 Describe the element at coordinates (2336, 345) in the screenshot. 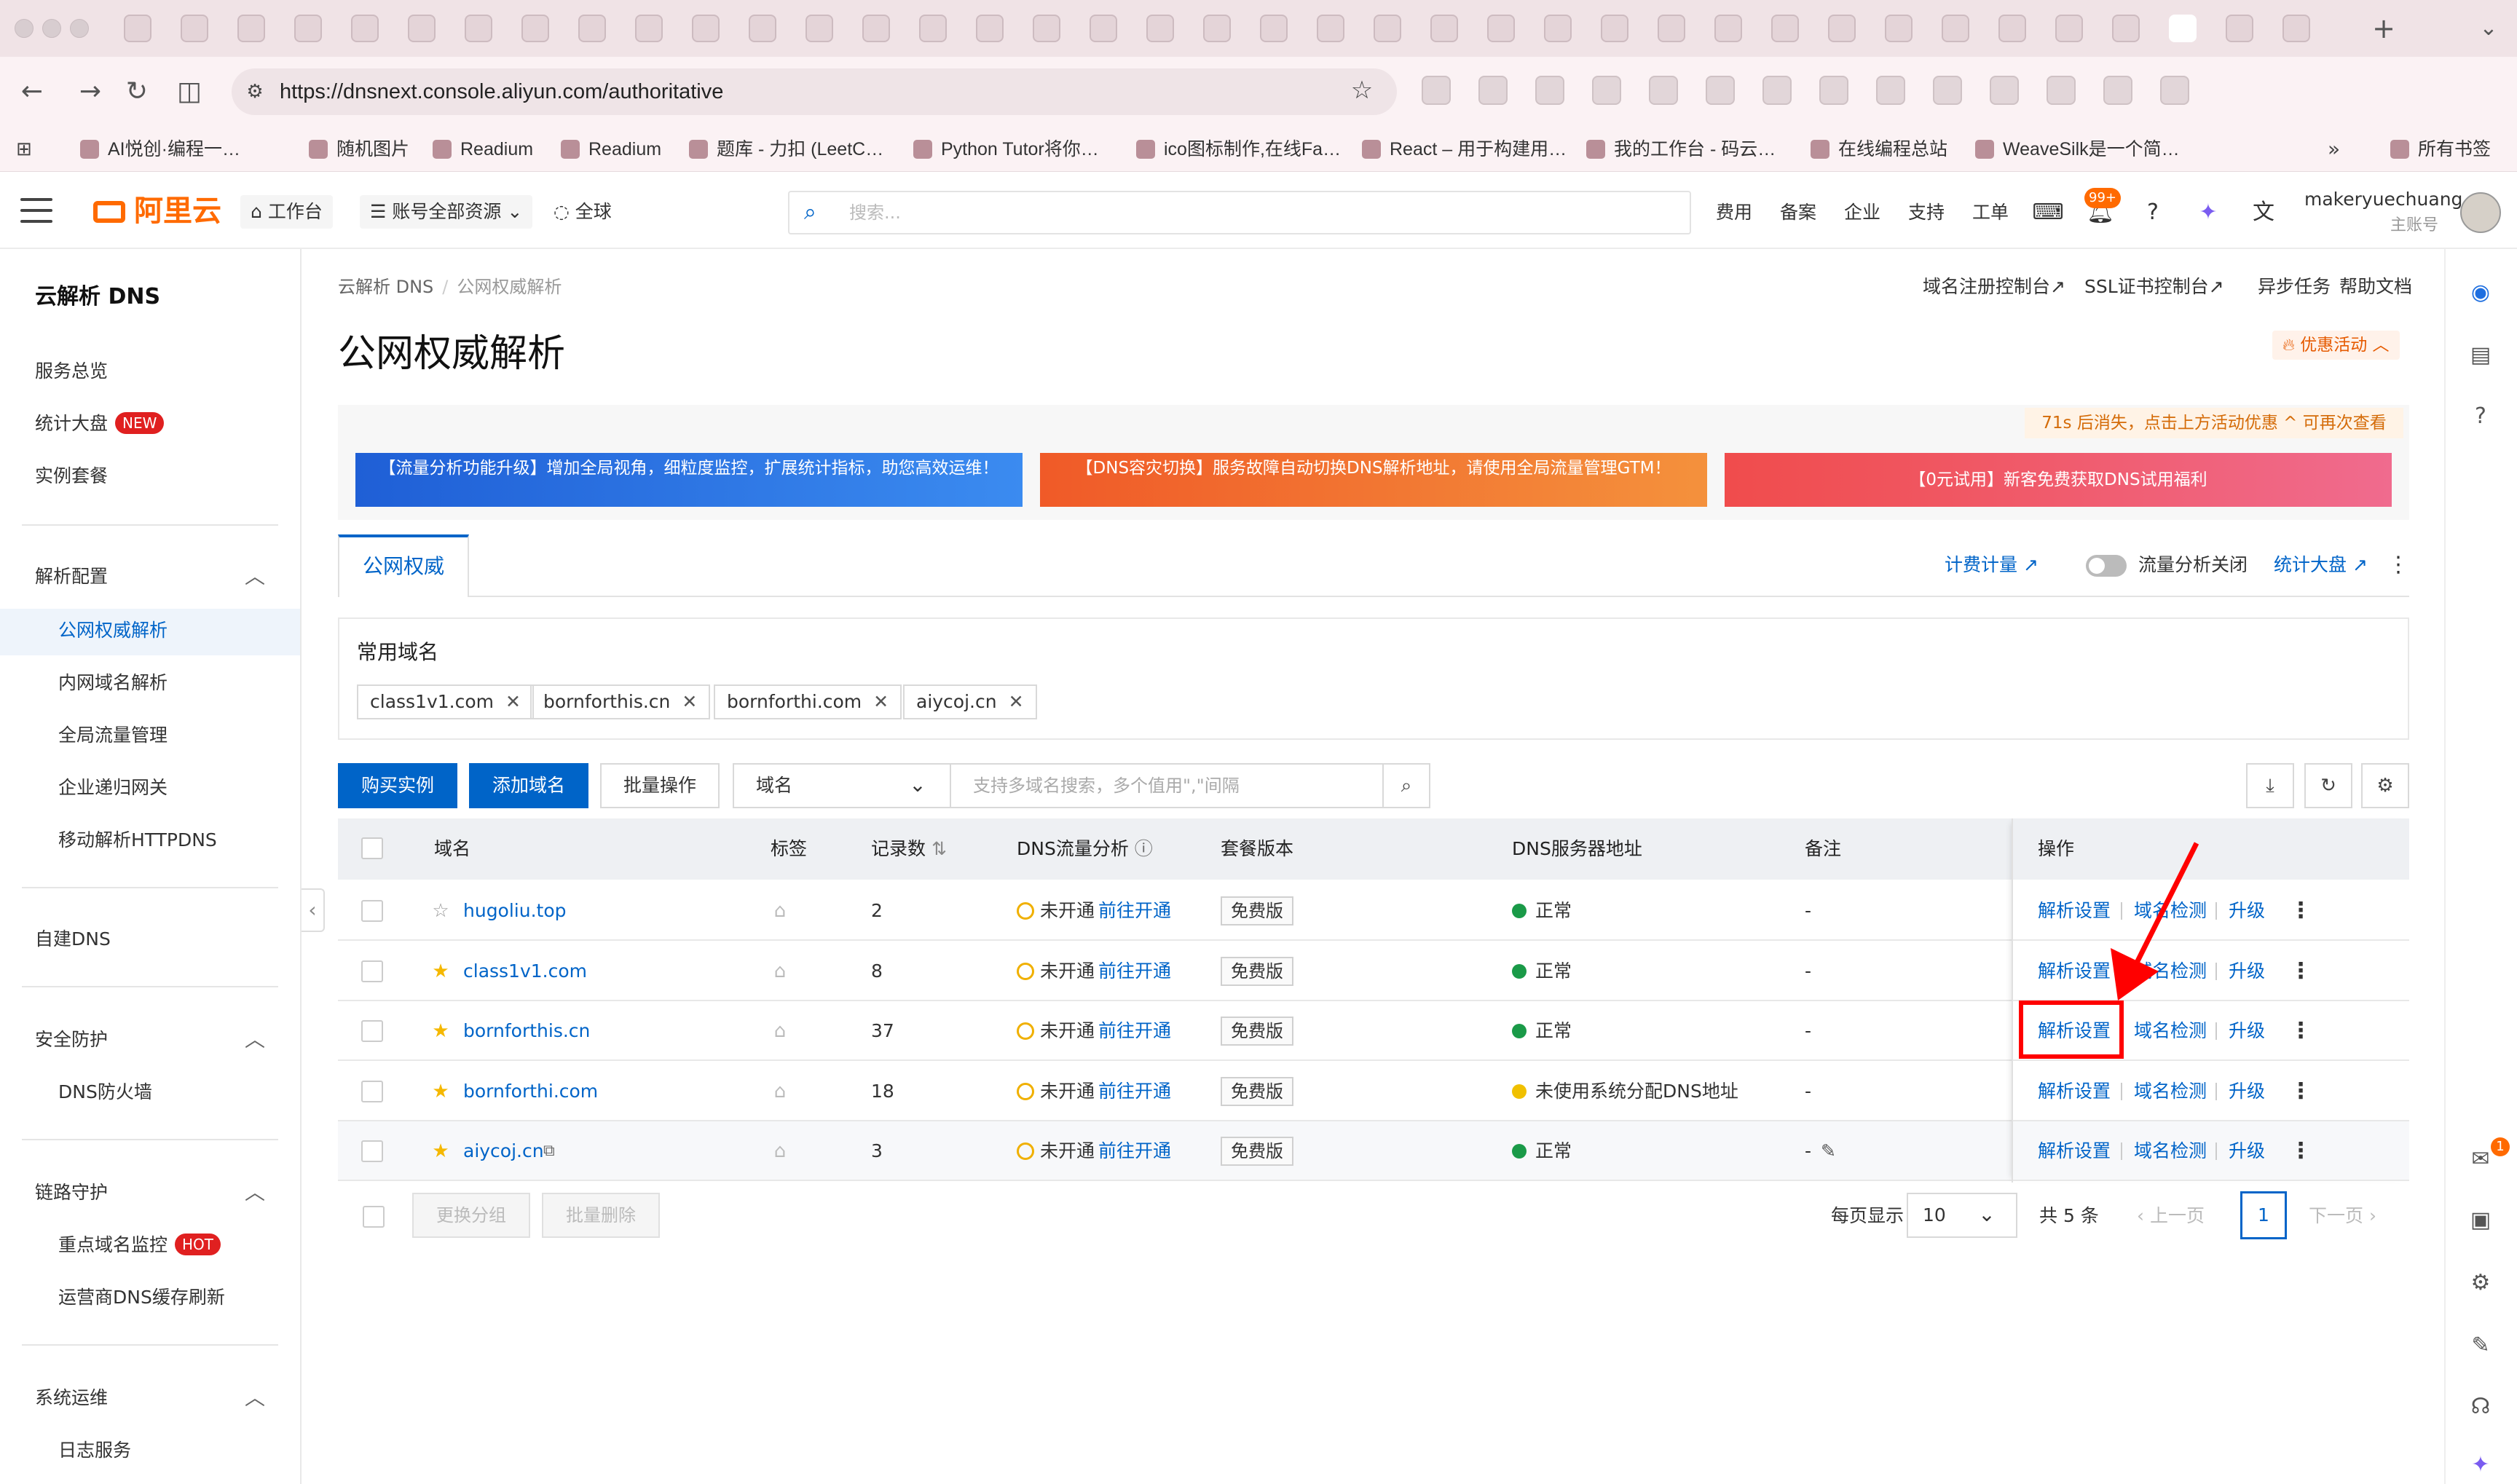

I see `promo-button: 🔥︎ 优惠活动 ︿` at that location.